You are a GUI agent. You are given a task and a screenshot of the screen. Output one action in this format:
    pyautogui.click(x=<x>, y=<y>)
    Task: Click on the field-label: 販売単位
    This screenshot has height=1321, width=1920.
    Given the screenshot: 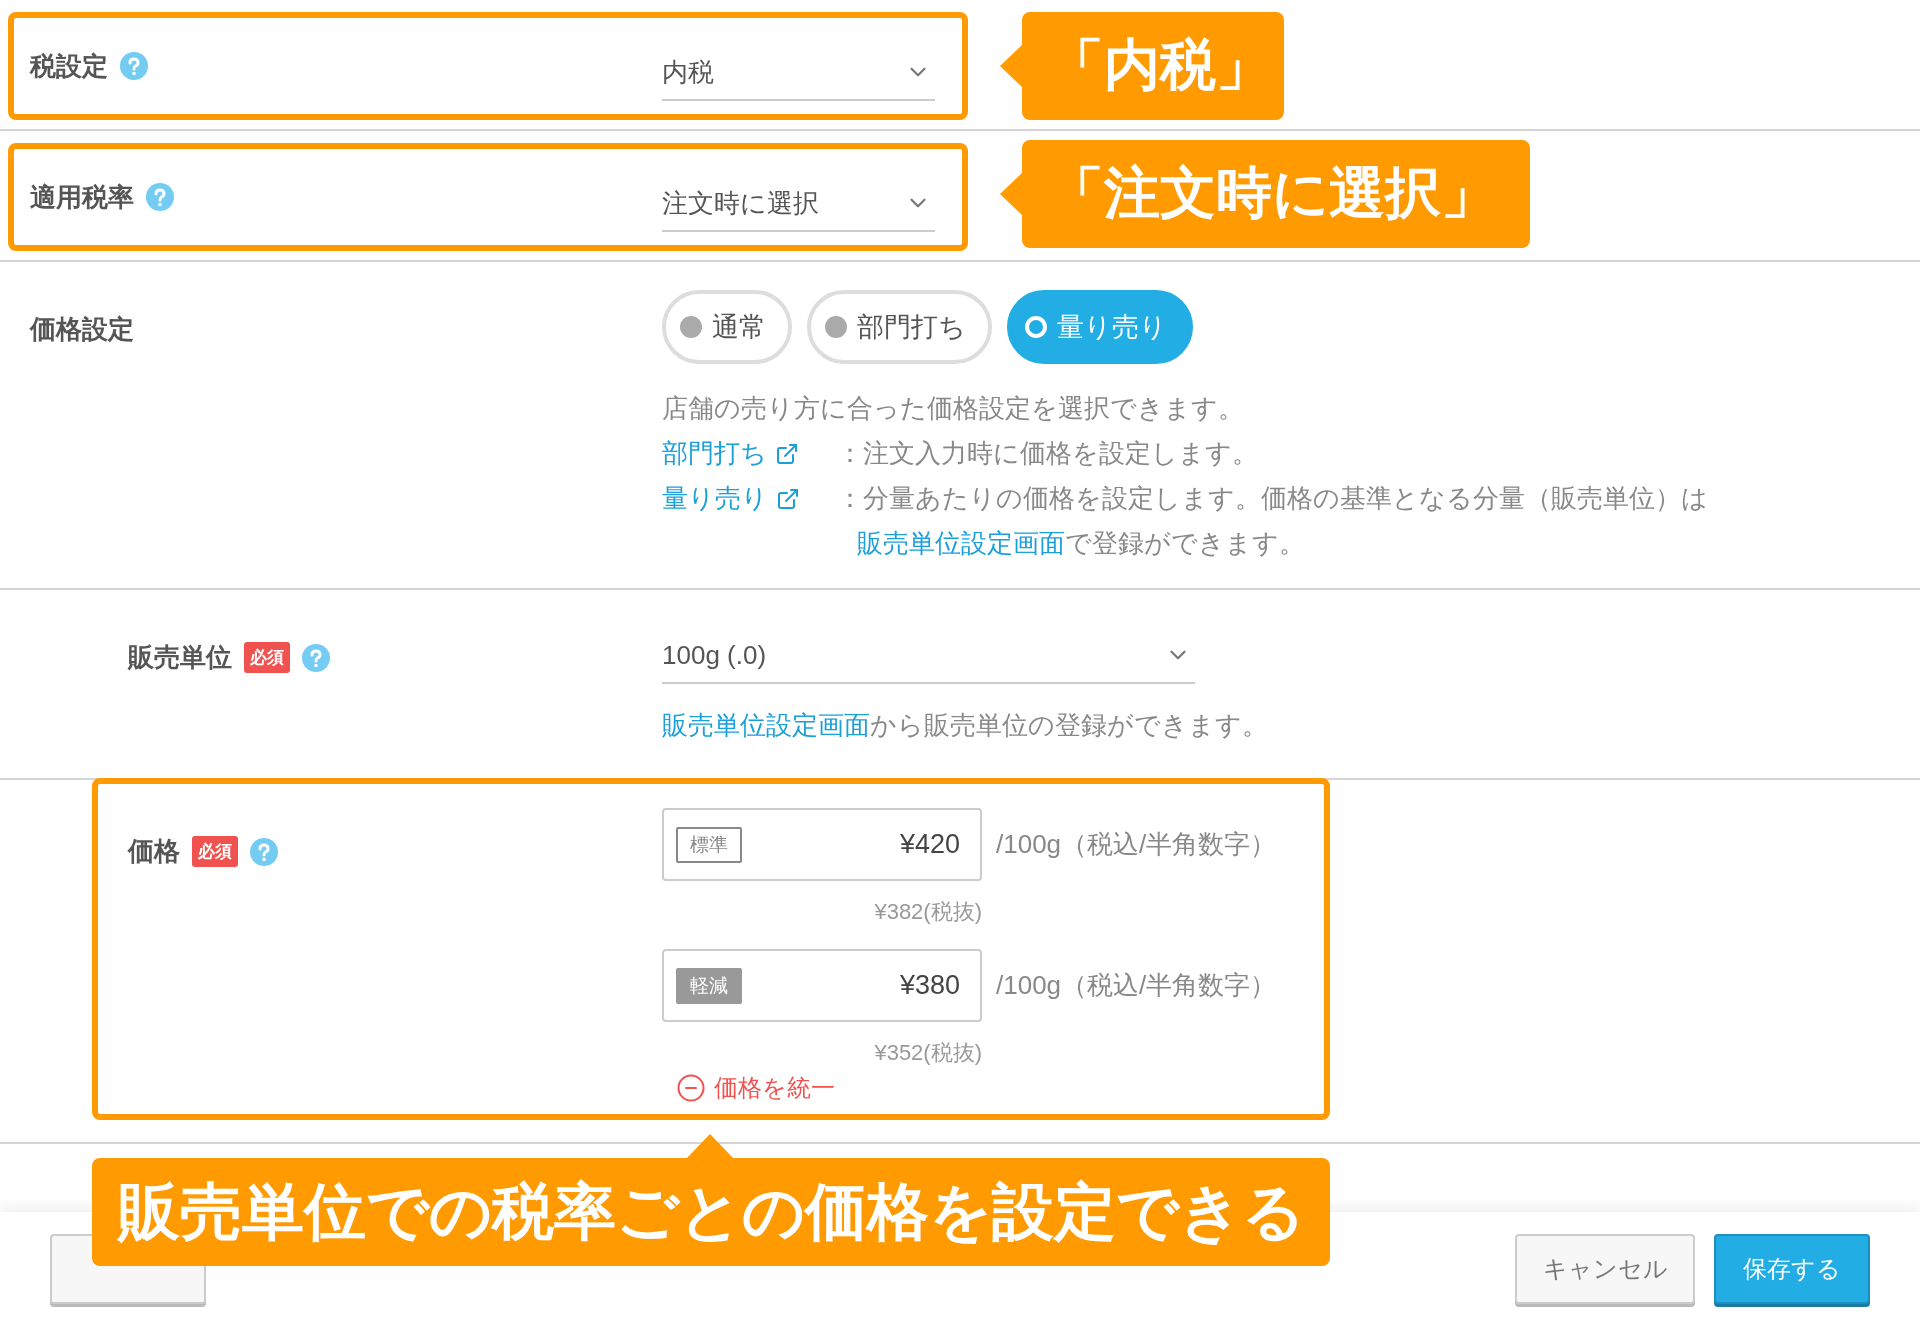 What is the action you would take?
    pyautogui.click(x=180, y=657)
    